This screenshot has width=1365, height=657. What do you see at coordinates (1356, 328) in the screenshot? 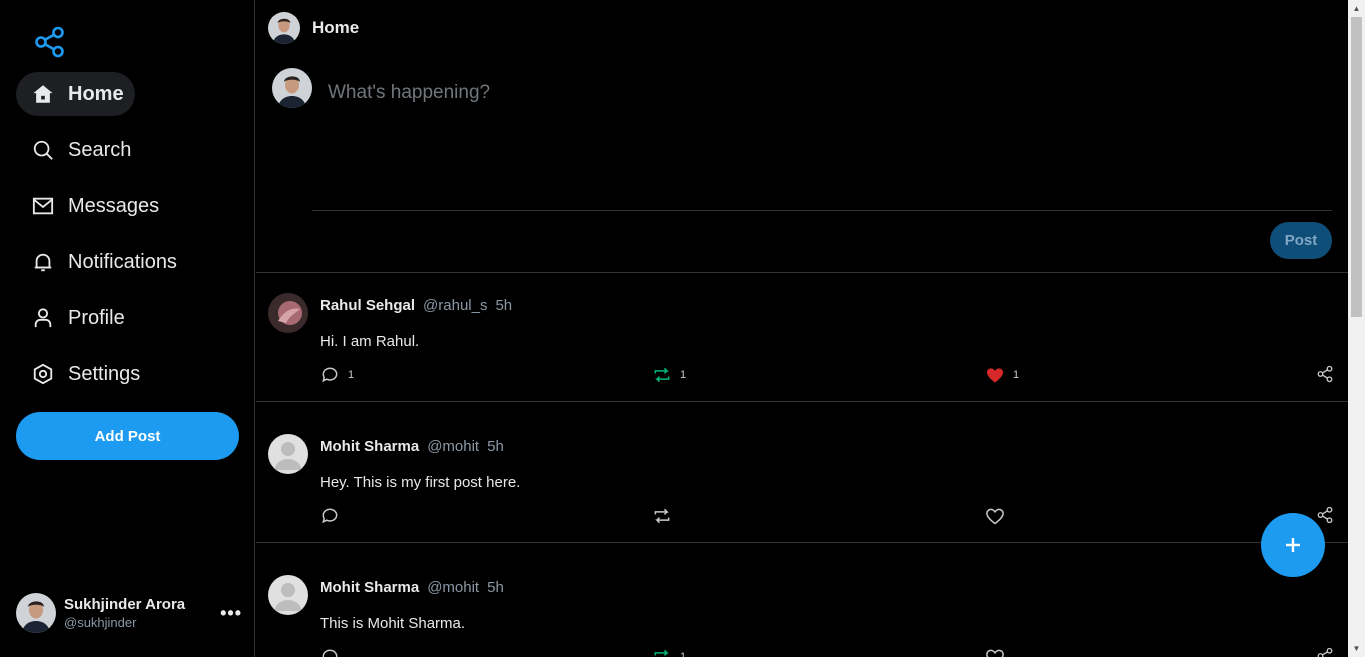
I see `scrollbar: ▲ ▼` at bounding box center [1356, 328].